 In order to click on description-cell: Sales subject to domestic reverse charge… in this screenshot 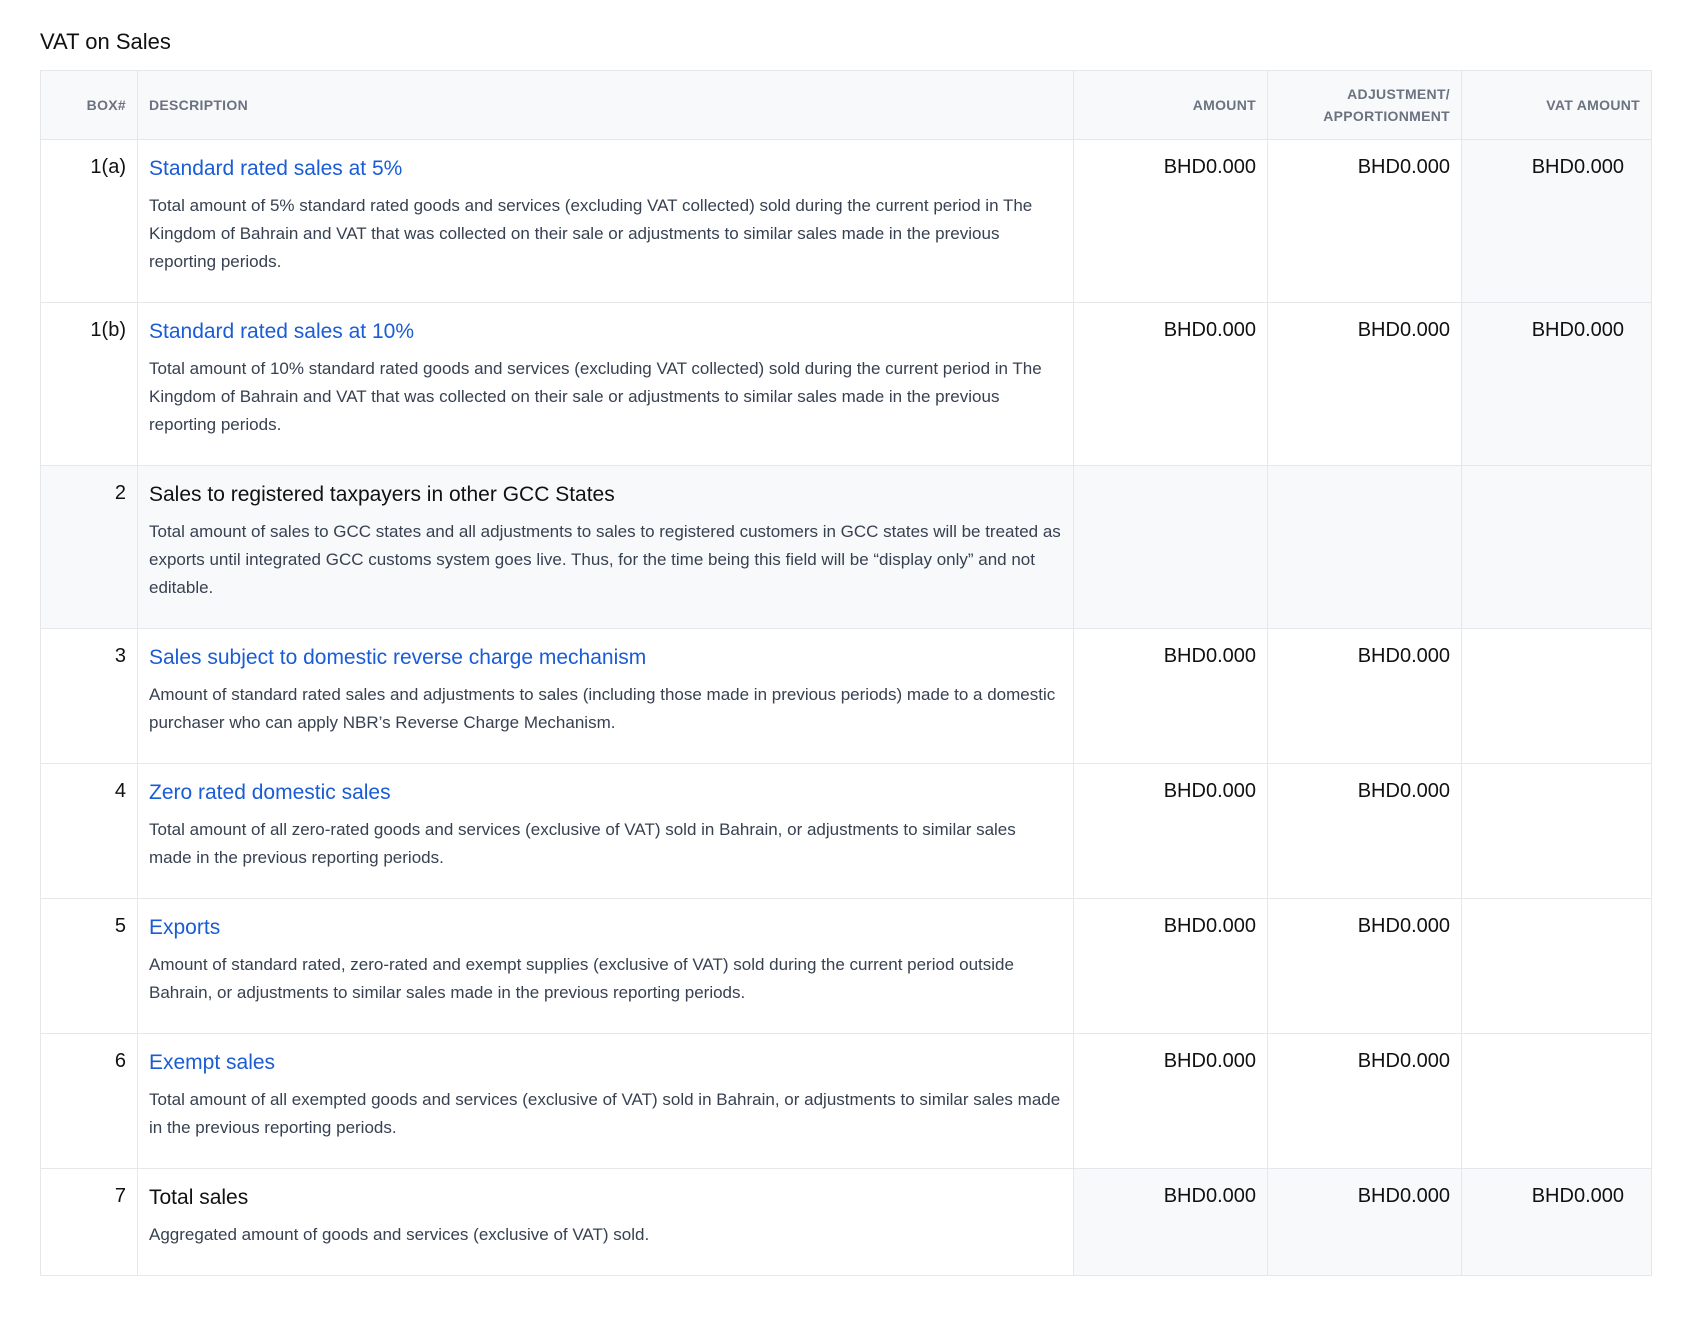, I will do `click(605, 696)`.